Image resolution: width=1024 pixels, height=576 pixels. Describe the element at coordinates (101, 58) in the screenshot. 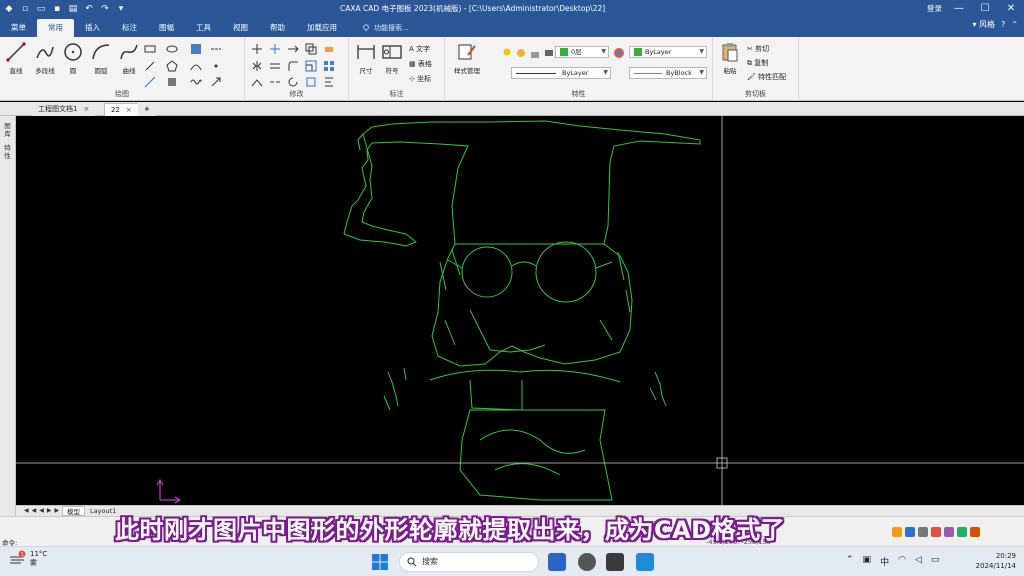

I see `arc-button: 圆弧` at that location.